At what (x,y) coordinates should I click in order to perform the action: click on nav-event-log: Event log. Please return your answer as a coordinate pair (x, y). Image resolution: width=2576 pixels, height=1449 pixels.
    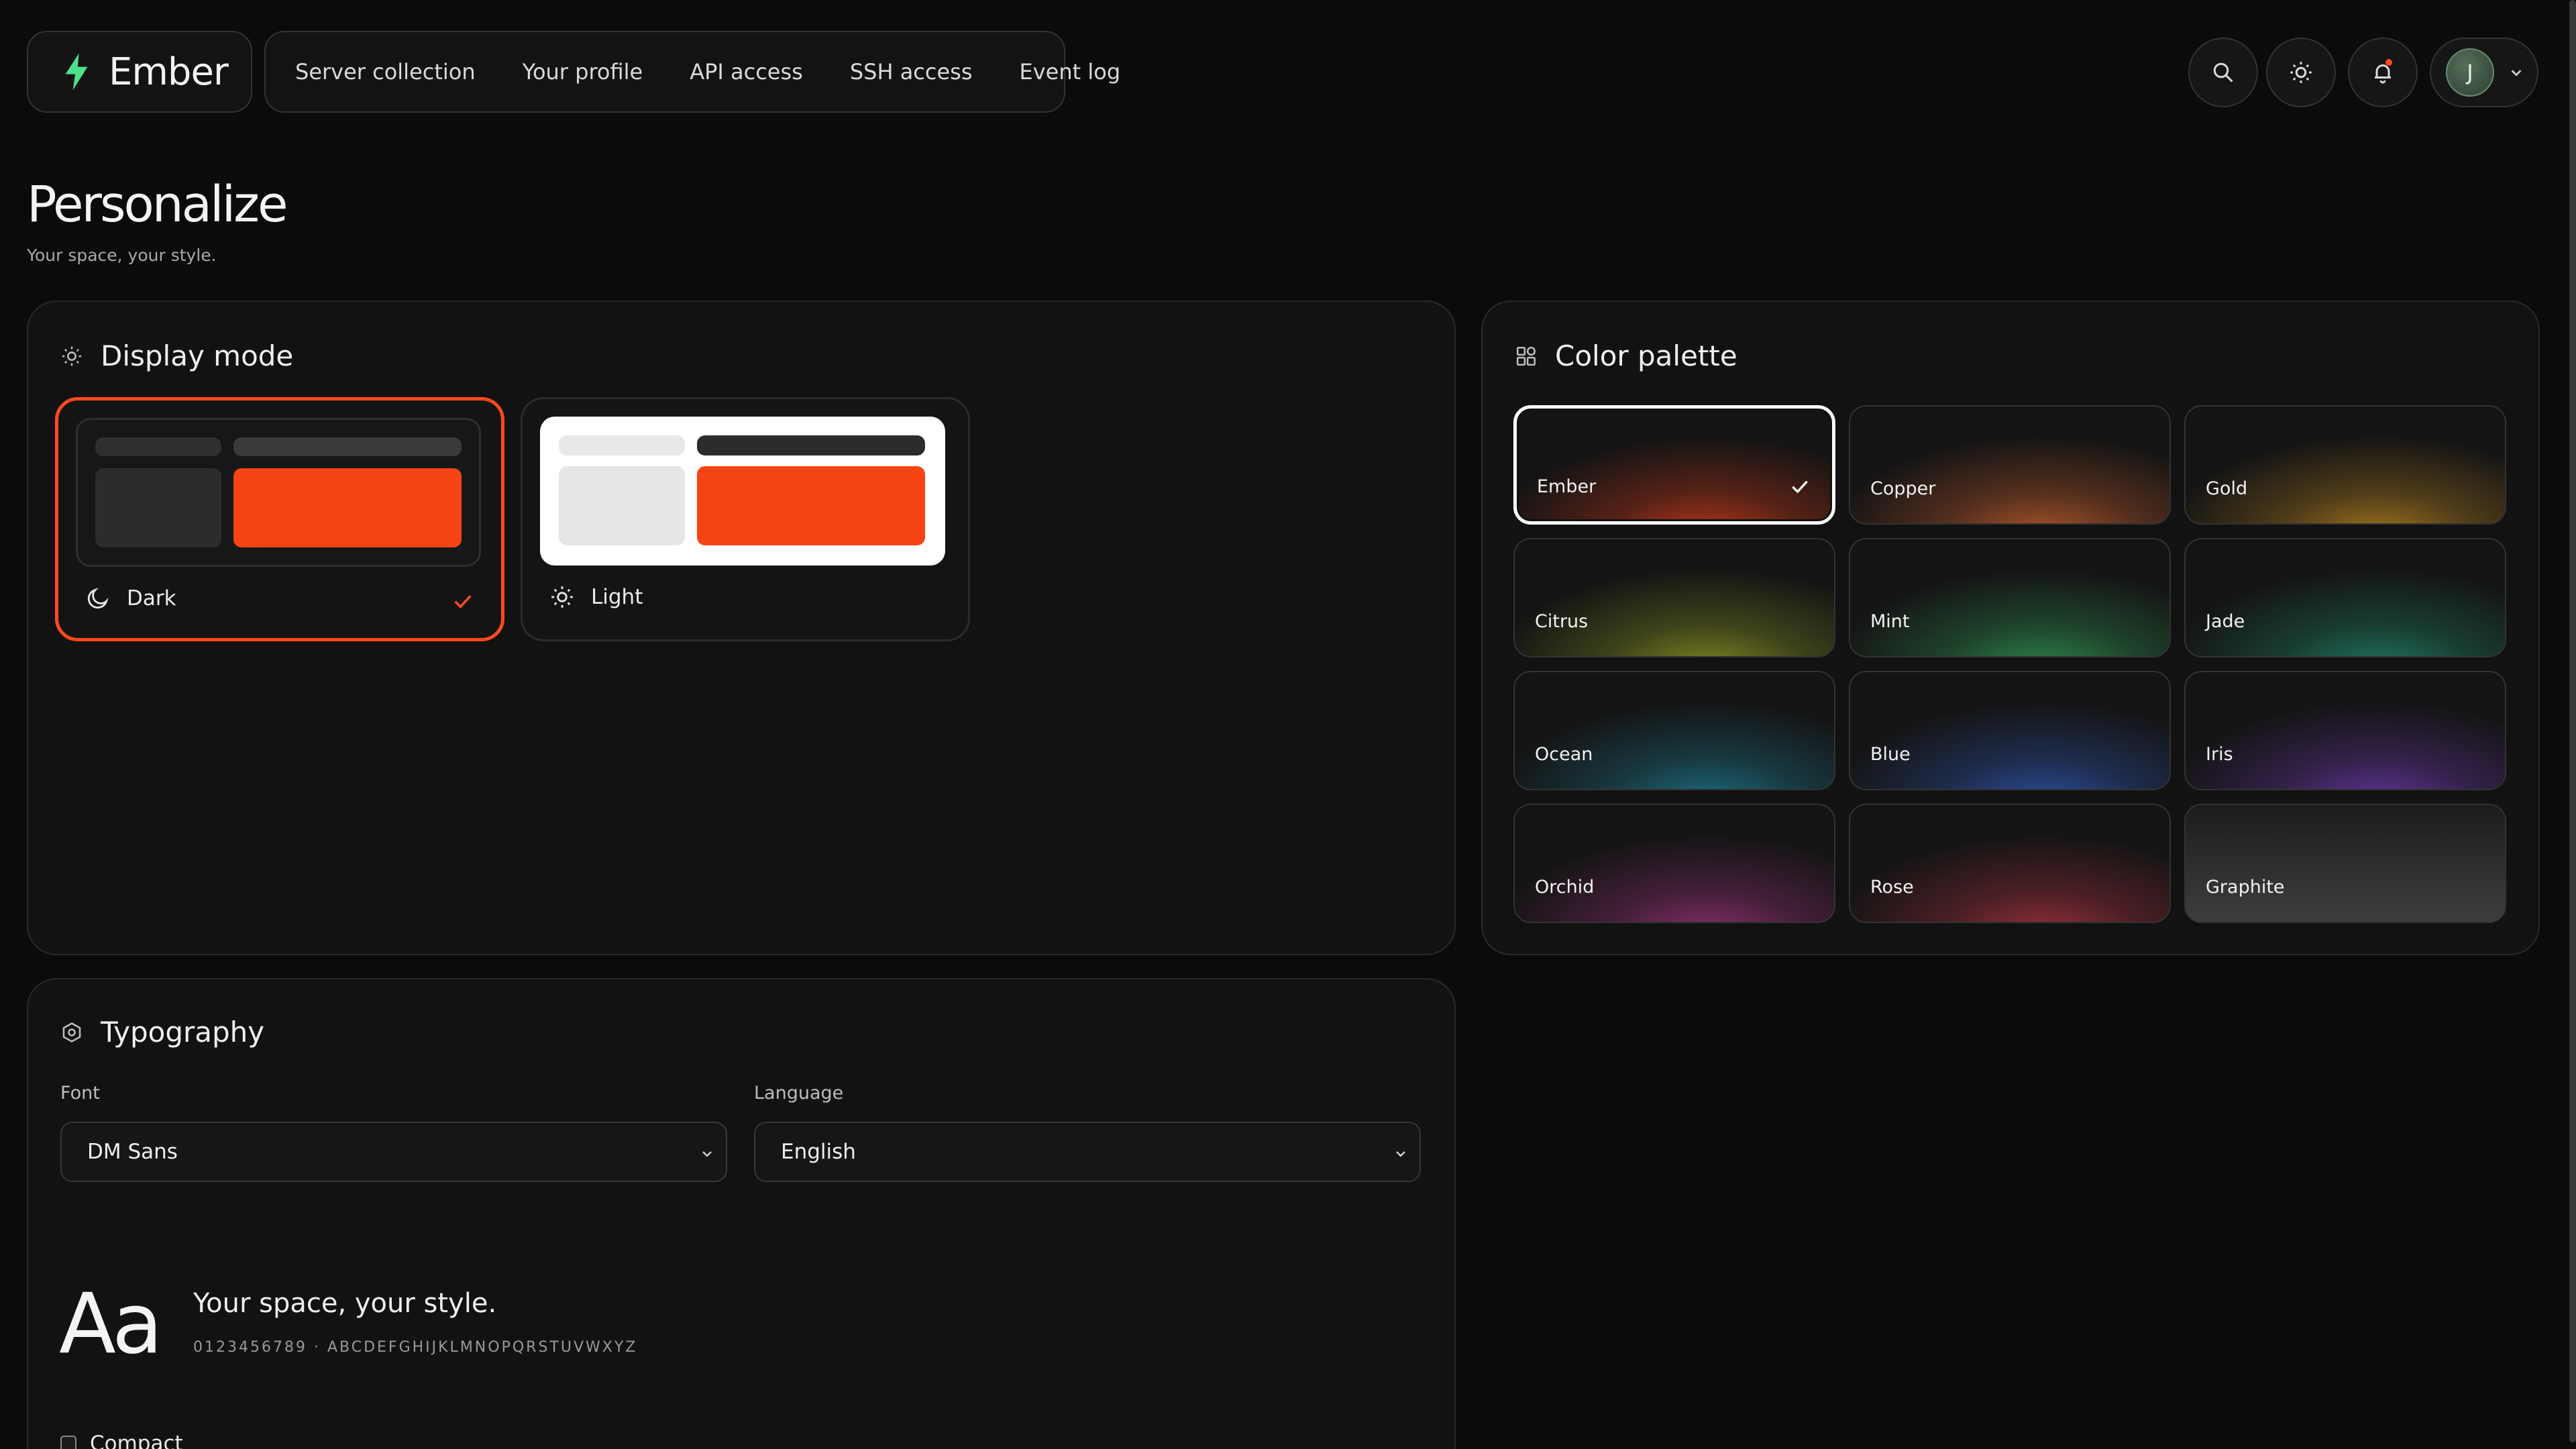
    Looking at the image, I should click on (1070, 72).